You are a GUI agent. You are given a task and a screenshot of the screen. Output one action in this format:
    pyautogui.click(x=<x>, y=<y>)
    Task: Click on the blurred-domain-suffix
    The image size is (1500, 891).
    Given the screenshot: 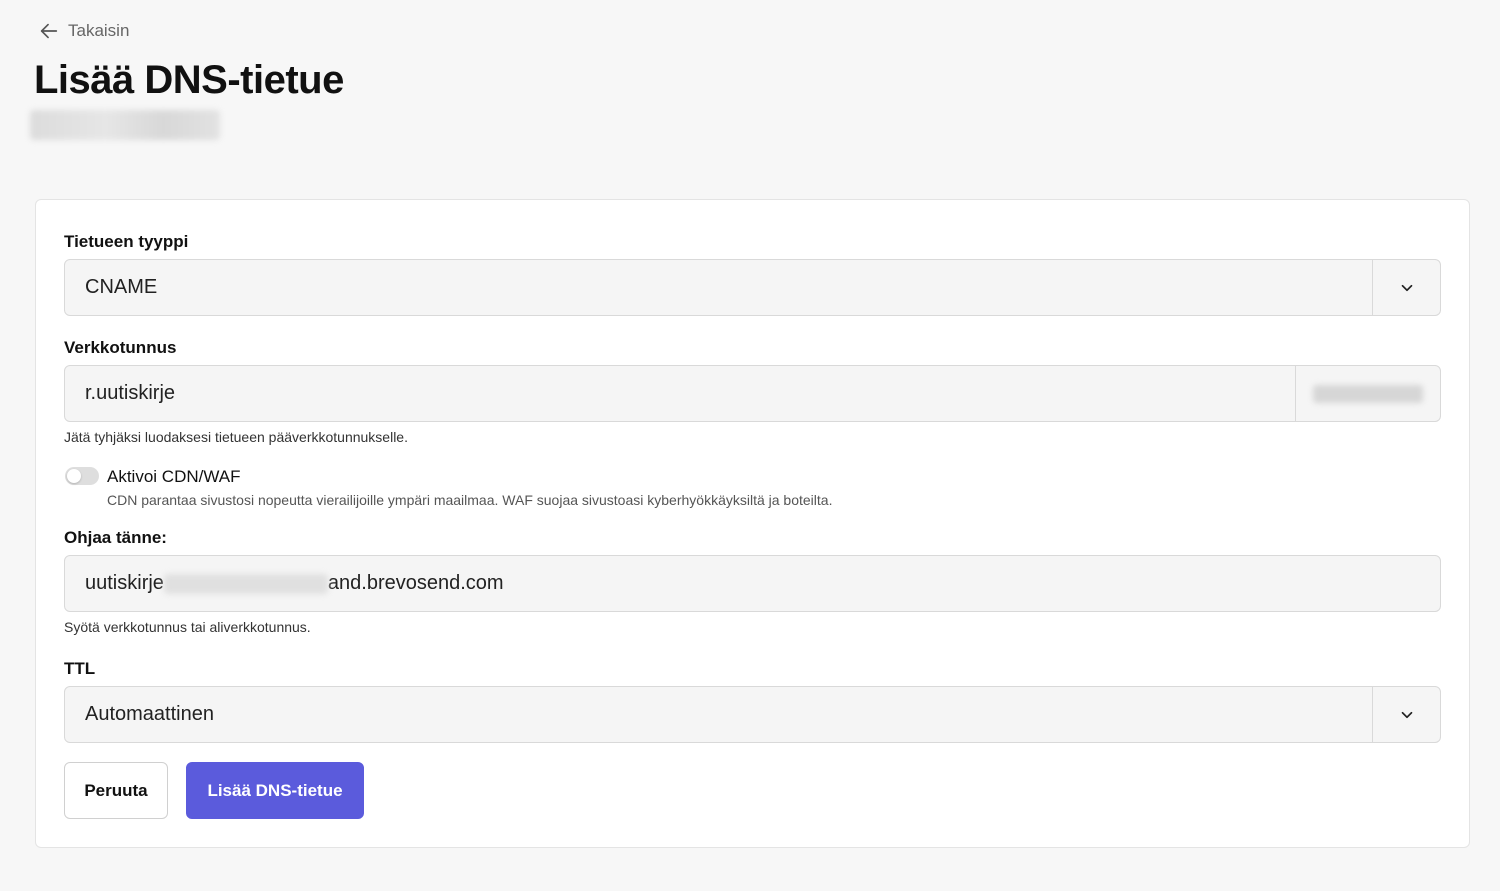 What is the action you would take?
    pyautogui.click(x=1368, y=393)
    